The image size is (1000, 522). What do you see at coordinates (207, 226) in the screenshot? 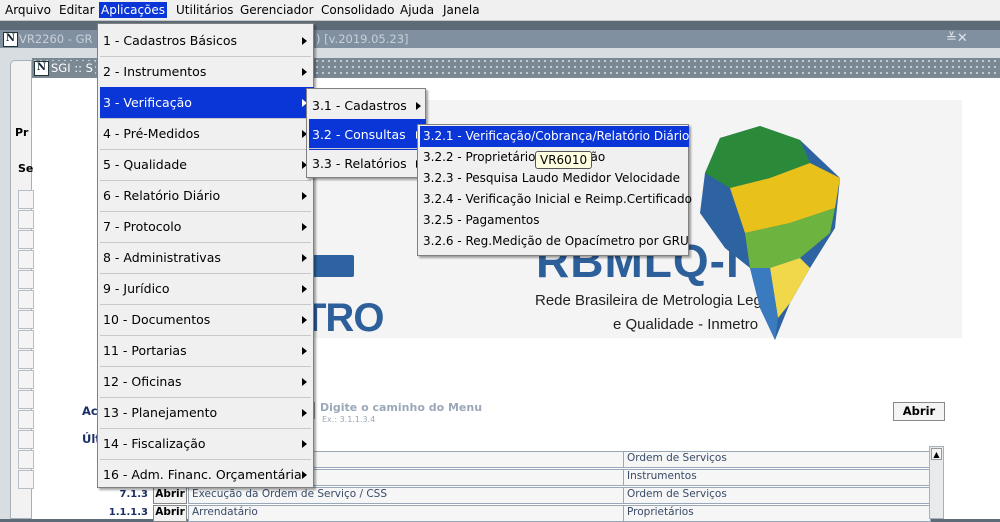
I see `menu-item-protocolo: 7 - Protocolo` at bounding box center [207, 226].